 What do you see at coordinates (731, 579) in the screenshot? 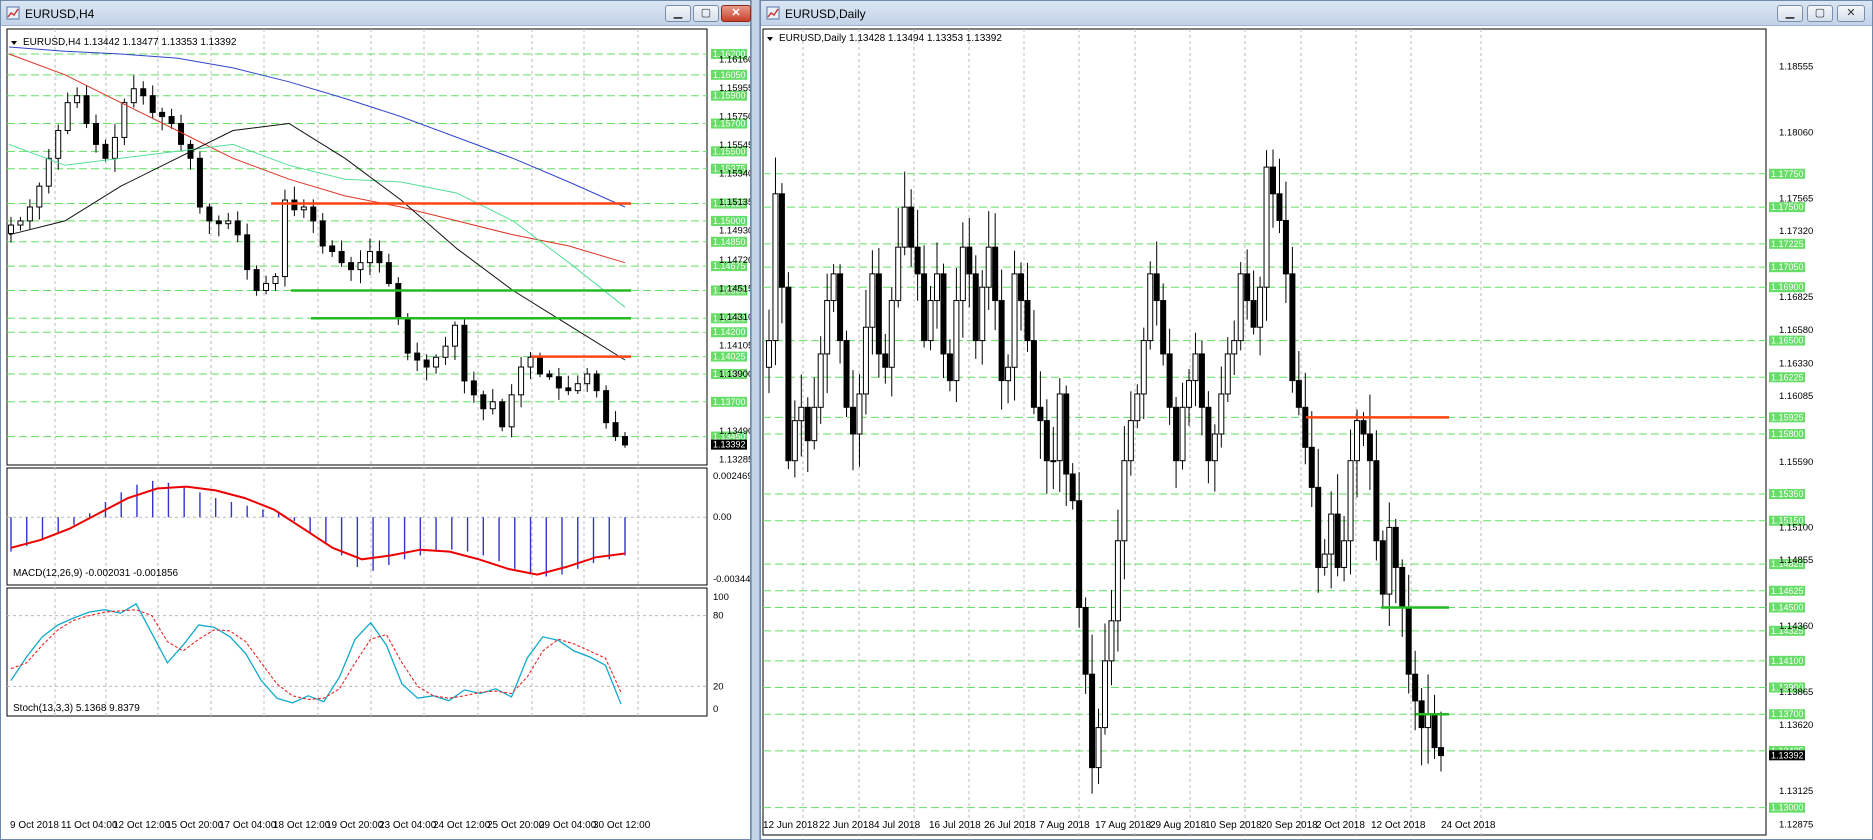
I see `macd-axis-label: -0.003442` at bounding box center [731, 579].